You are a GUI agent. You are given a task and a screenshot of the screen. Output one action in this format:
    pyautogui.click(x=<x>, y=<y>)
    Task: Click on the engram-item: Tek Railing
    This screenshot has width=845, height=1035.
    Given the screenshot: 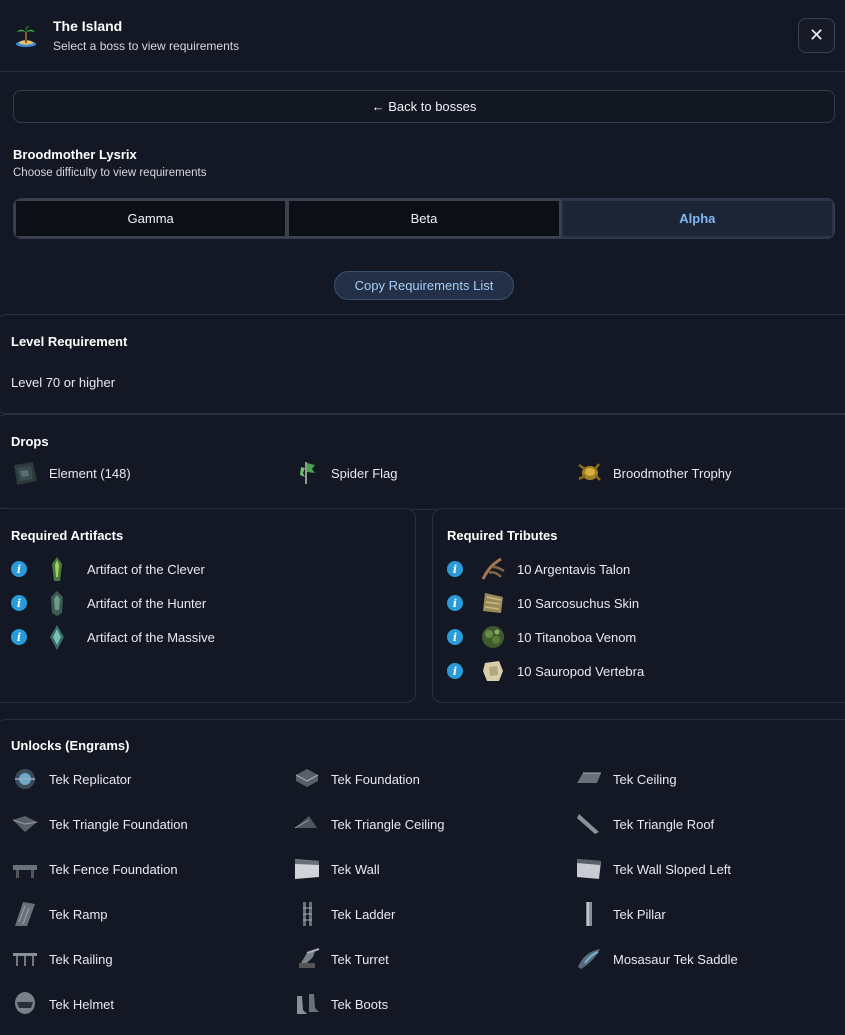 What is the action you would take?
    pyautogui.click(x=62, y=959)
    